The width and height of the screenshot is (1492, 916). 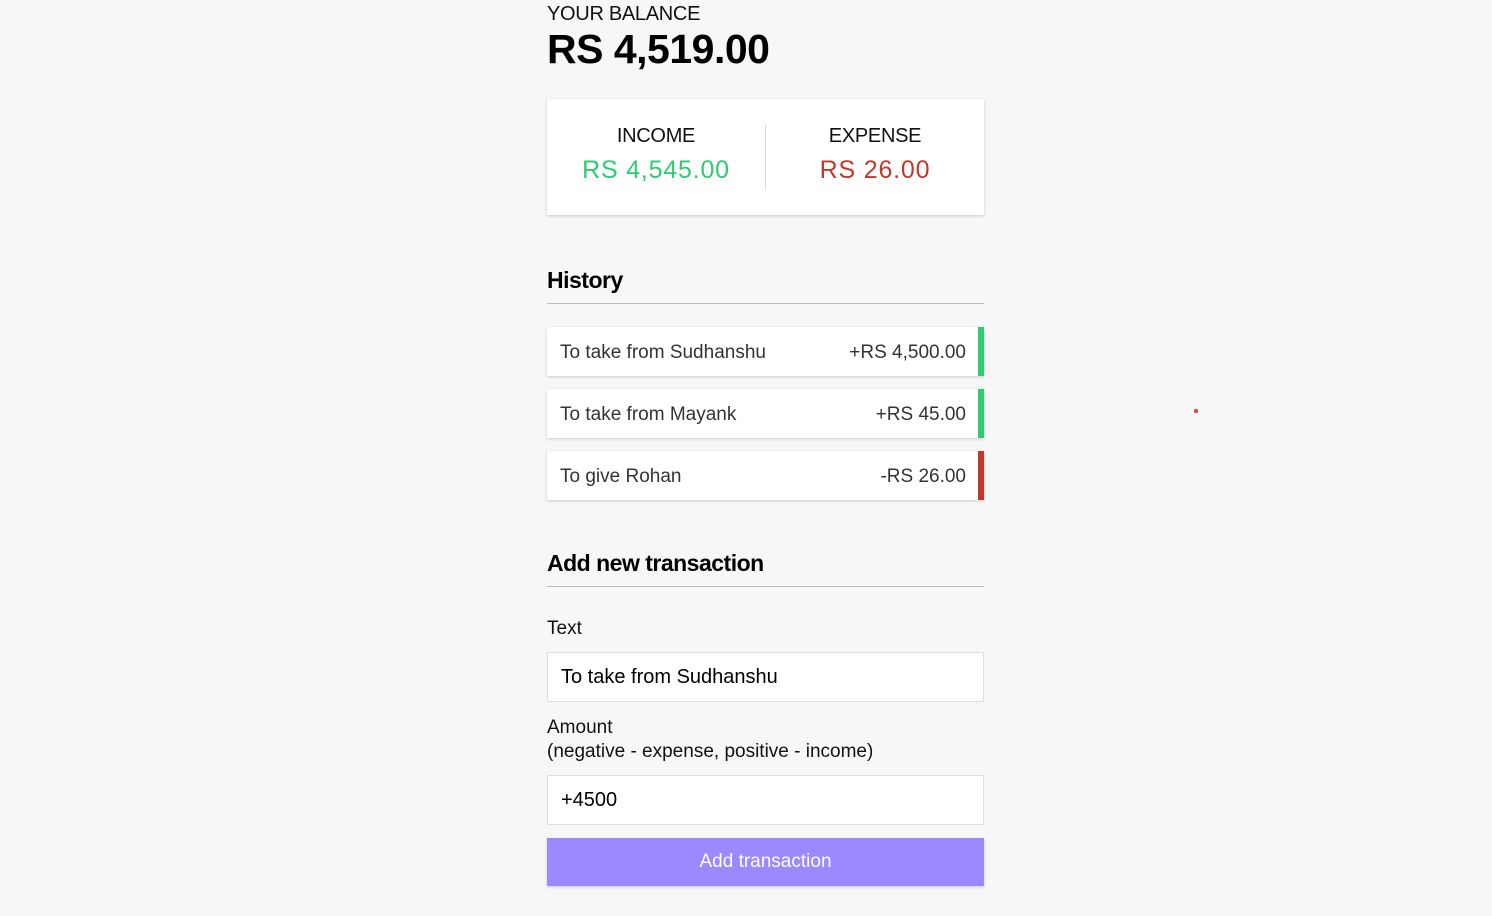 What do you see at coordinates (656, 170) in the screenshot?
I see `income-value: RS 4,545.00` at bounding box center [656, 170].